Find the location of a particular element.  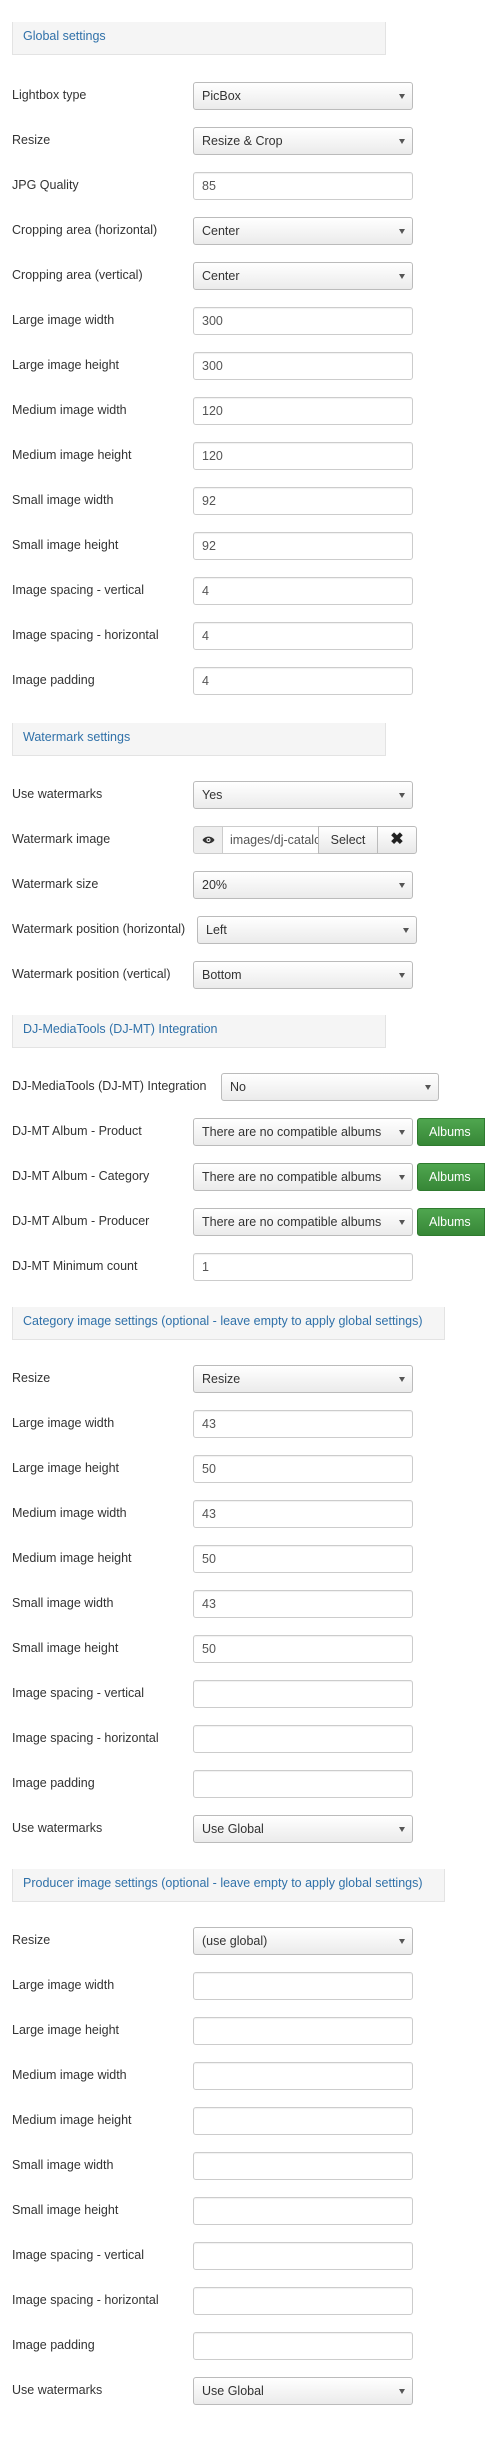

global-spacing-v-input: 4 is located at coordinates (303, 591).